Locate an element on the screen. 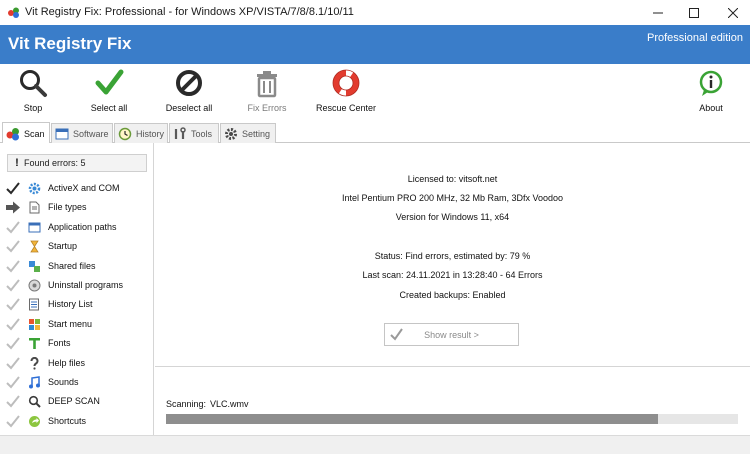 This screenshot has height=454, width=750. software-icon is located at coordinates (62, 133).